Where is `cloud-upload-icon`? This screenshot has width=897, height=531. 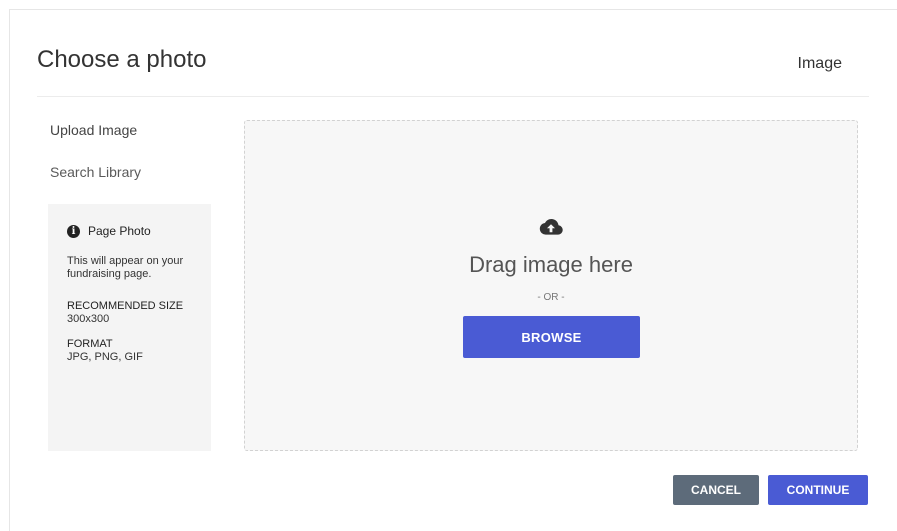
cloud-upload-icon is located at coordinates (551, 227).